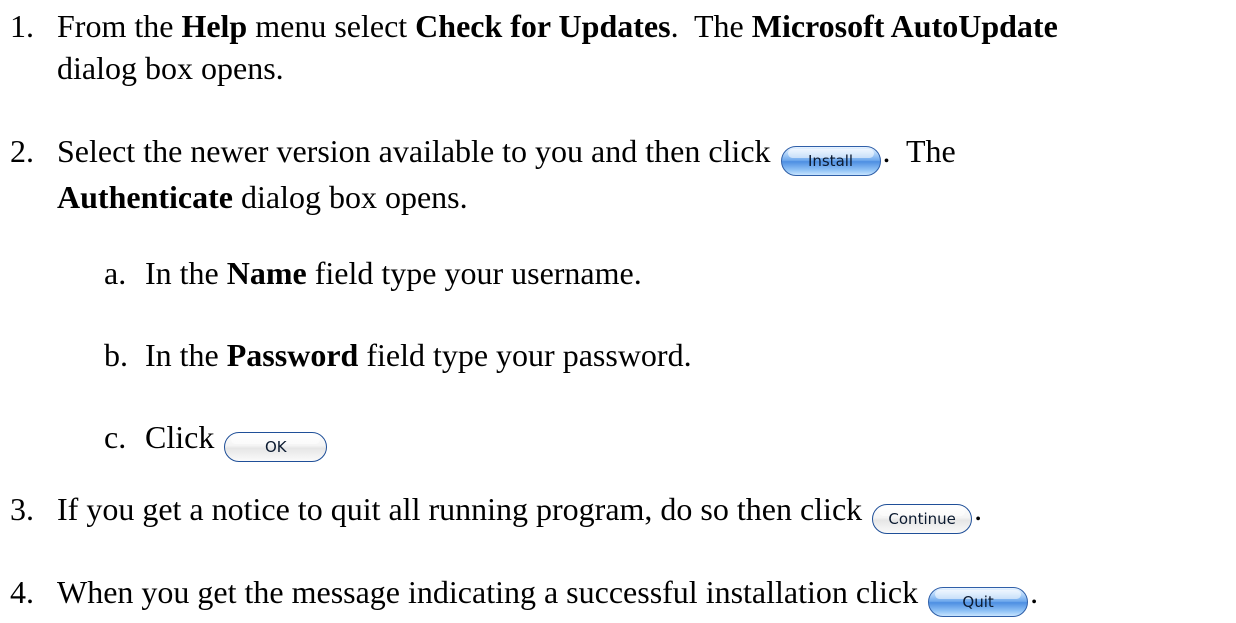 The height and width of the screenshot is (623, 1236). What do you see at coordinates (119, 26) in the screenshot?
I see `step-text: From the` at bounding box center [119, 26].